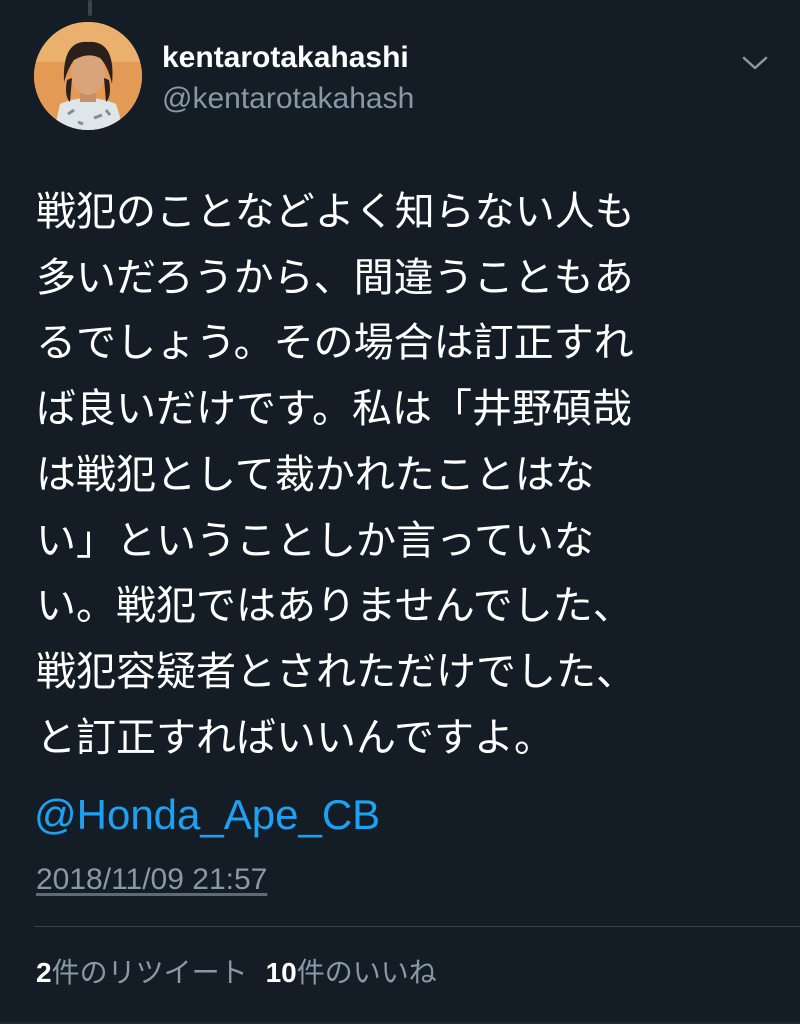 This screenshot has width=800, height=1024. I want to click on tweet-text-line: い」ということしか言っていな, so click(315, 540).